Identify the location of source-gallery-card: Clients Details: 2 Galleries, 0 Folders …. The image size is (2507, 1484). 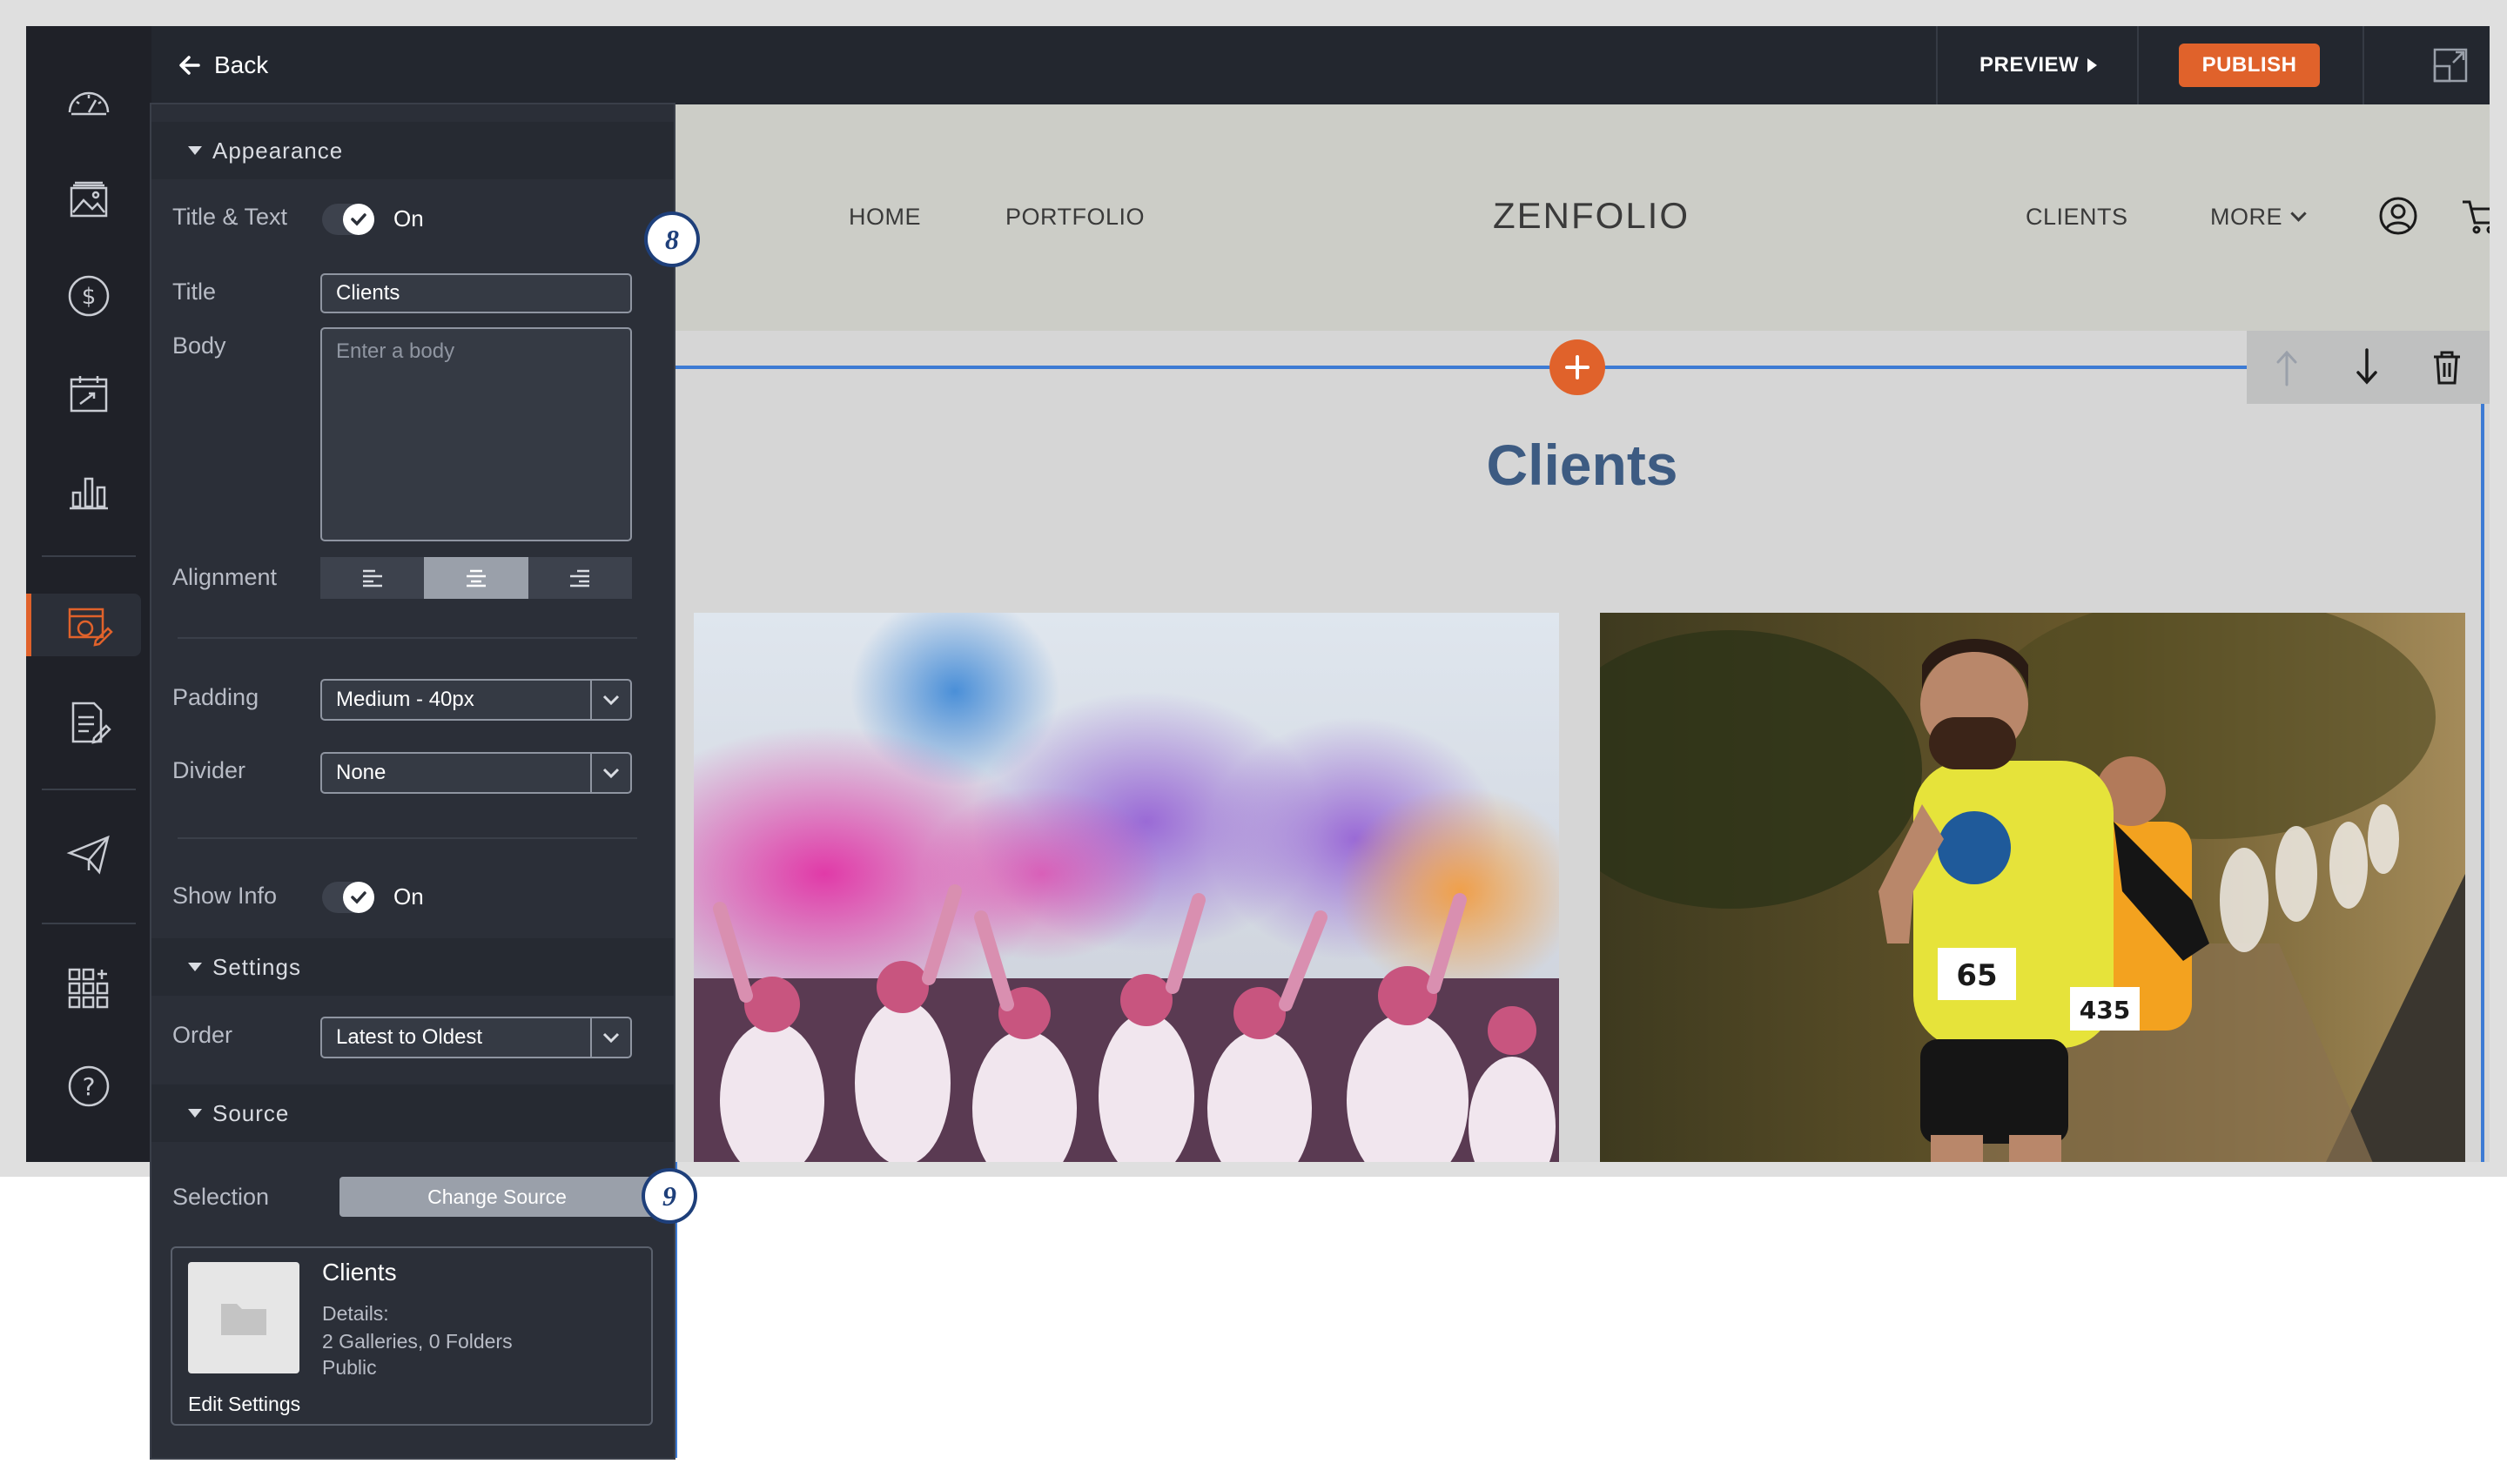
(412, 1336).